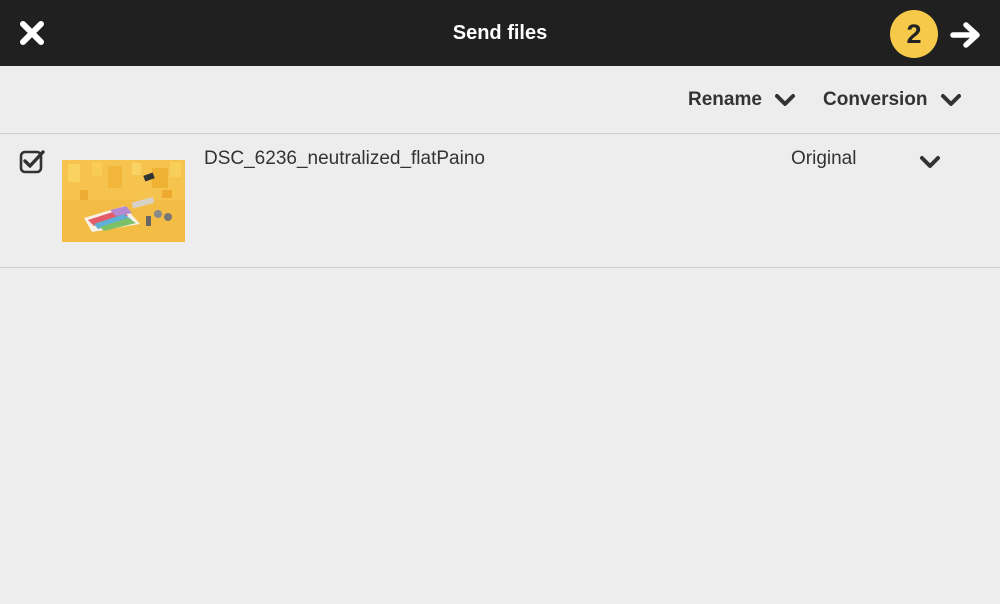 The image size is (1000, 604). I want to click on checked-checkbox-icon, so click(32, 162).